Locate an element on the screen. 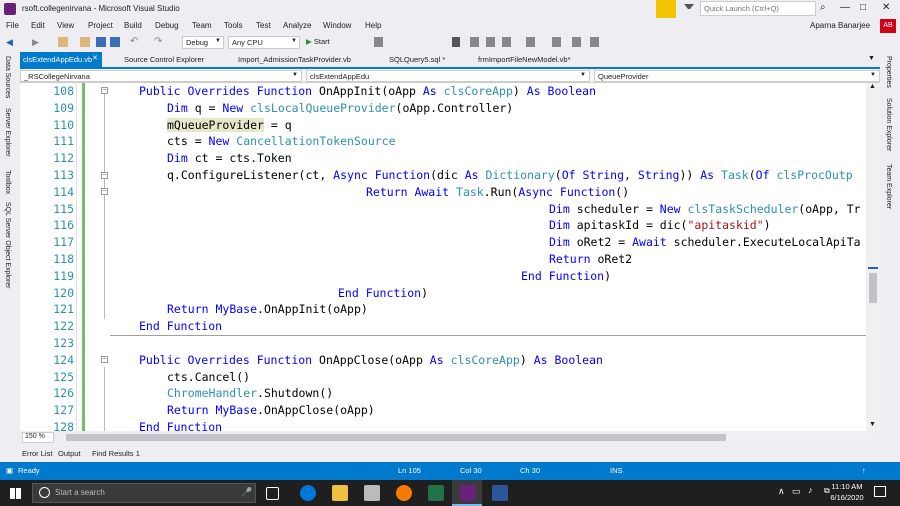 The height and width of the screenshot is (506, 900). microphone-icon: 🎤 is located at coordinates (246, 492).